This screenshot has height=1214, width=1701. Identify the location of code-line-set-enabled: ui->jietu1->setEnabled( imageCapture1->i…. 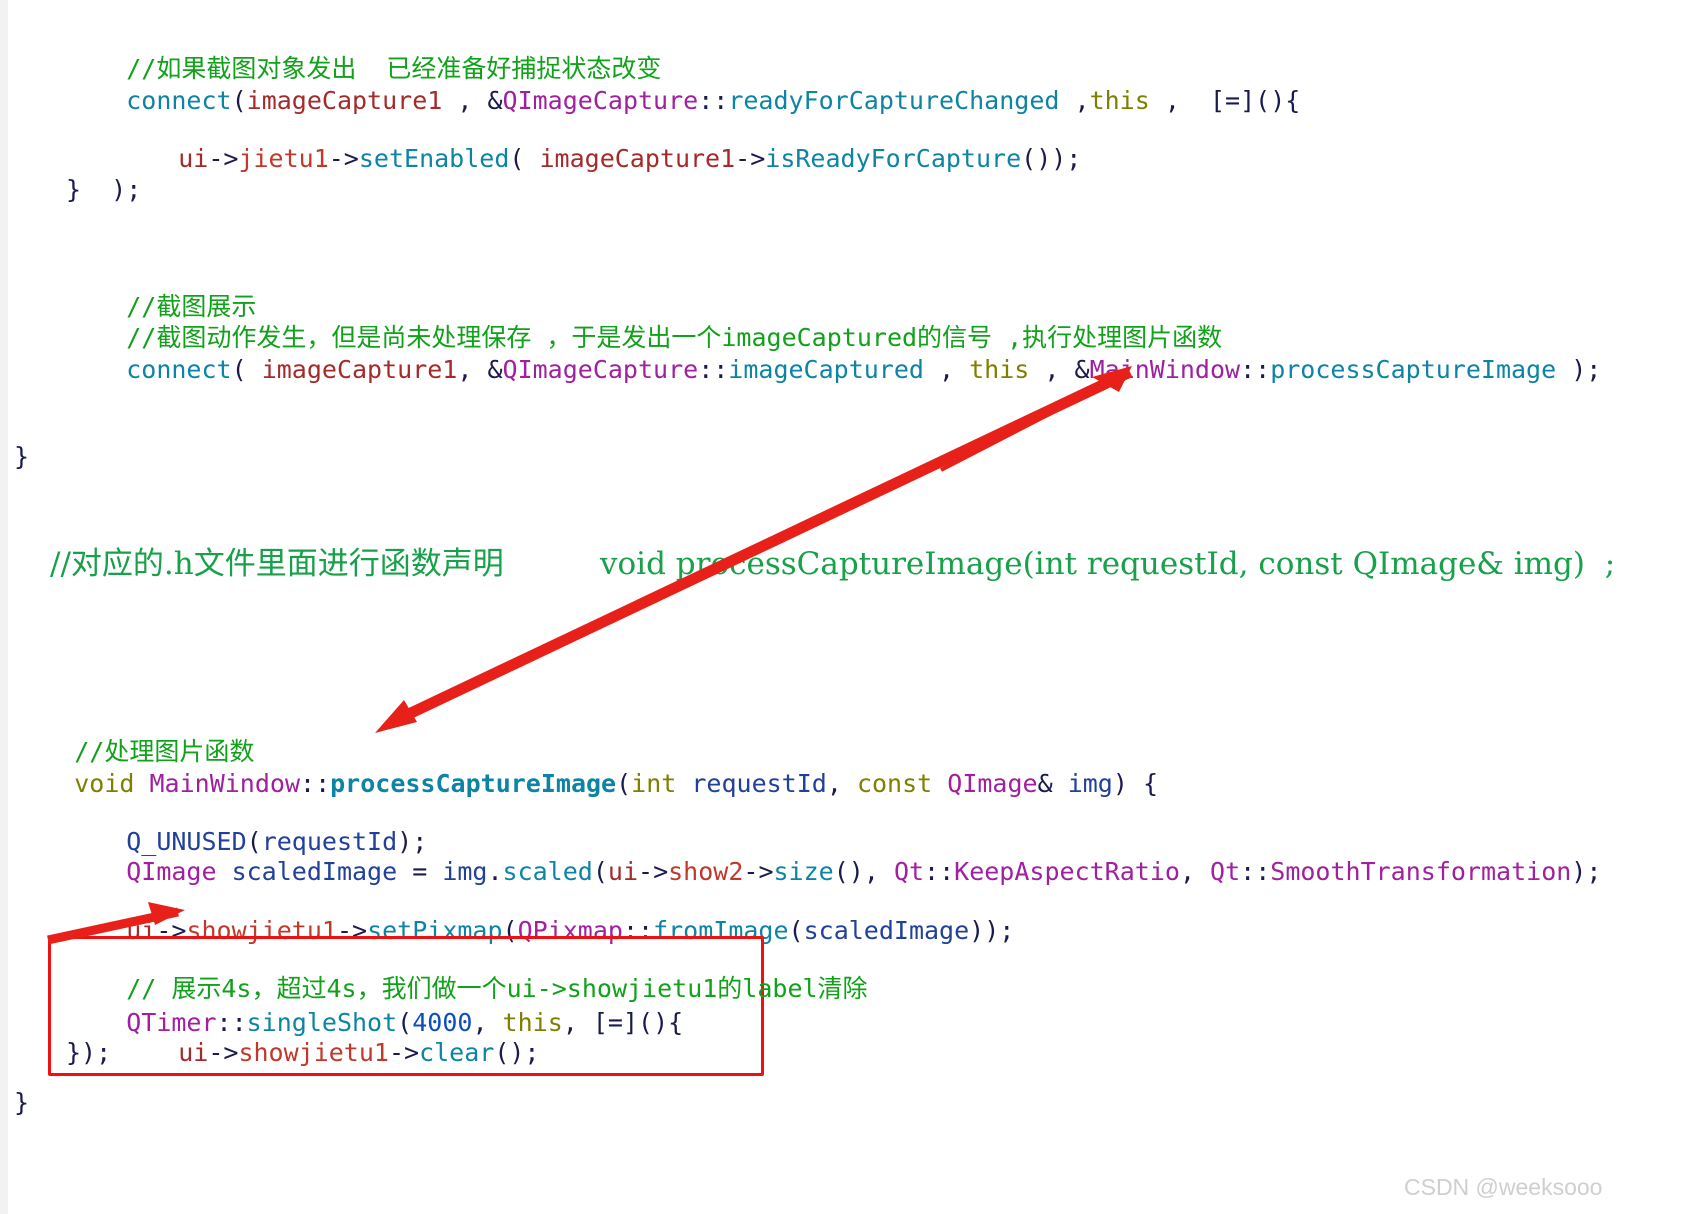
(599, 159).